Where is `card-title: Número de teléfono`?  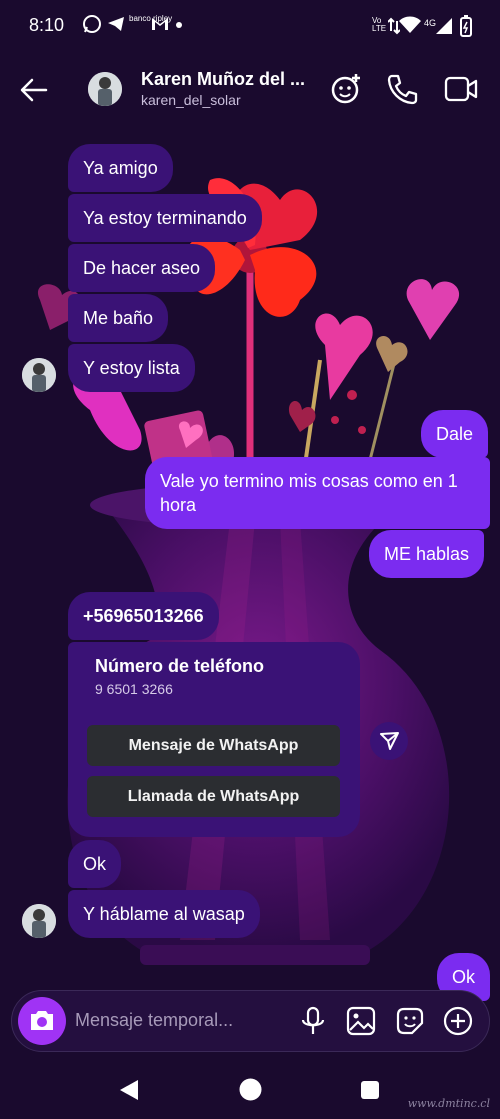 card-title: Número de teléfono is located at coordinates (180, 666).